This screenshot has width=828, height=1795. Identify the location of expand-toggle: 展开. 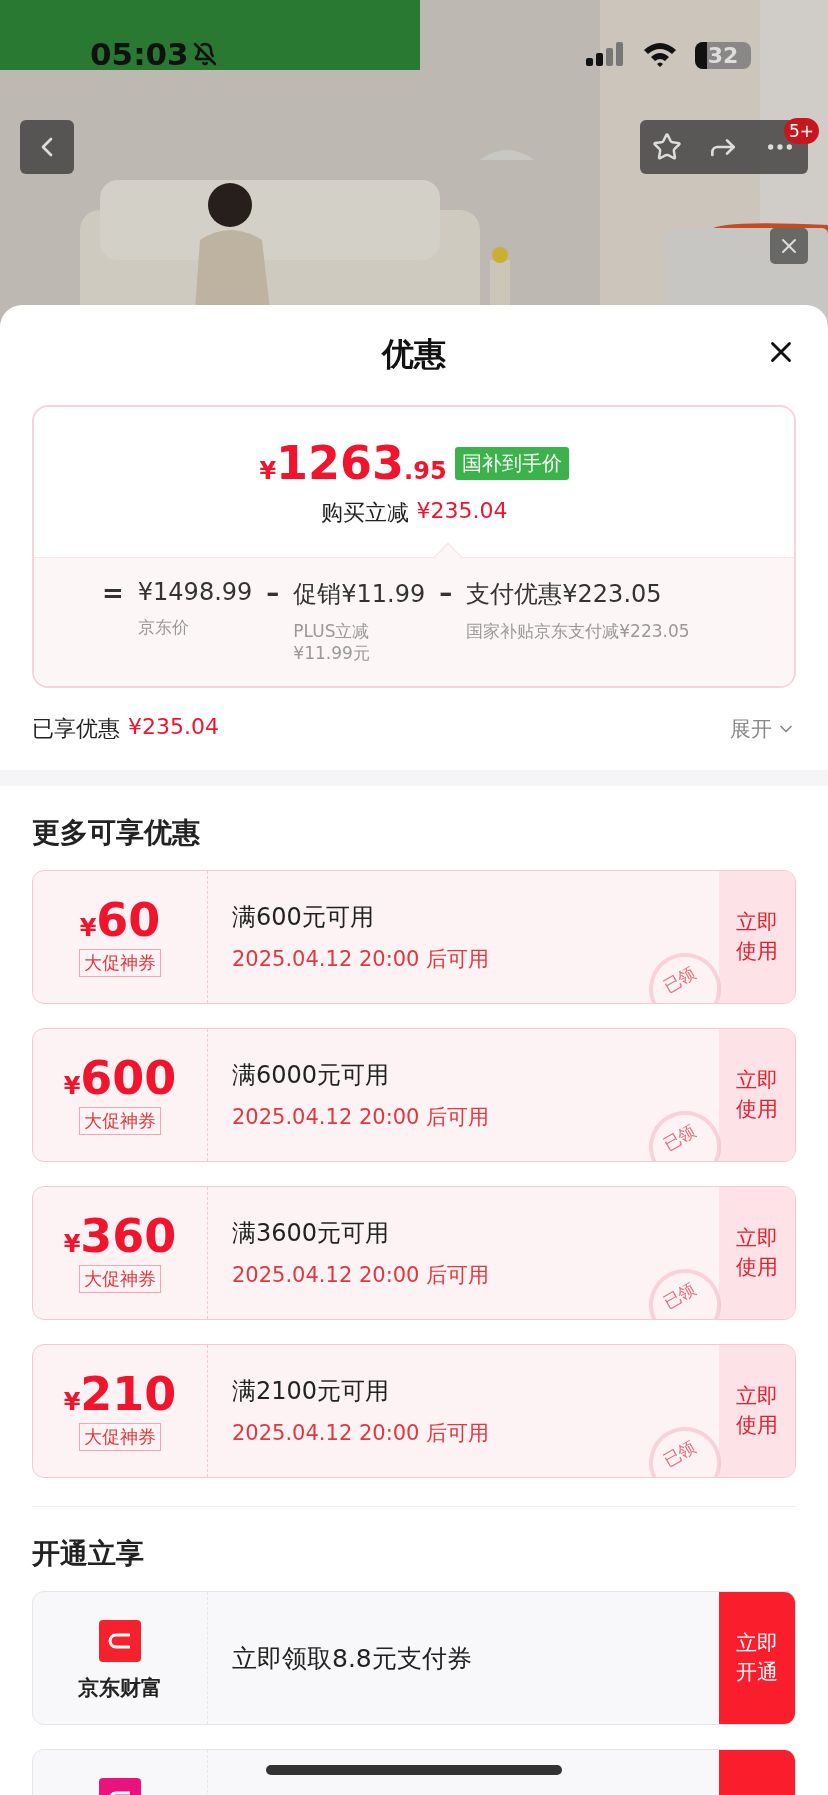
(763, 729).